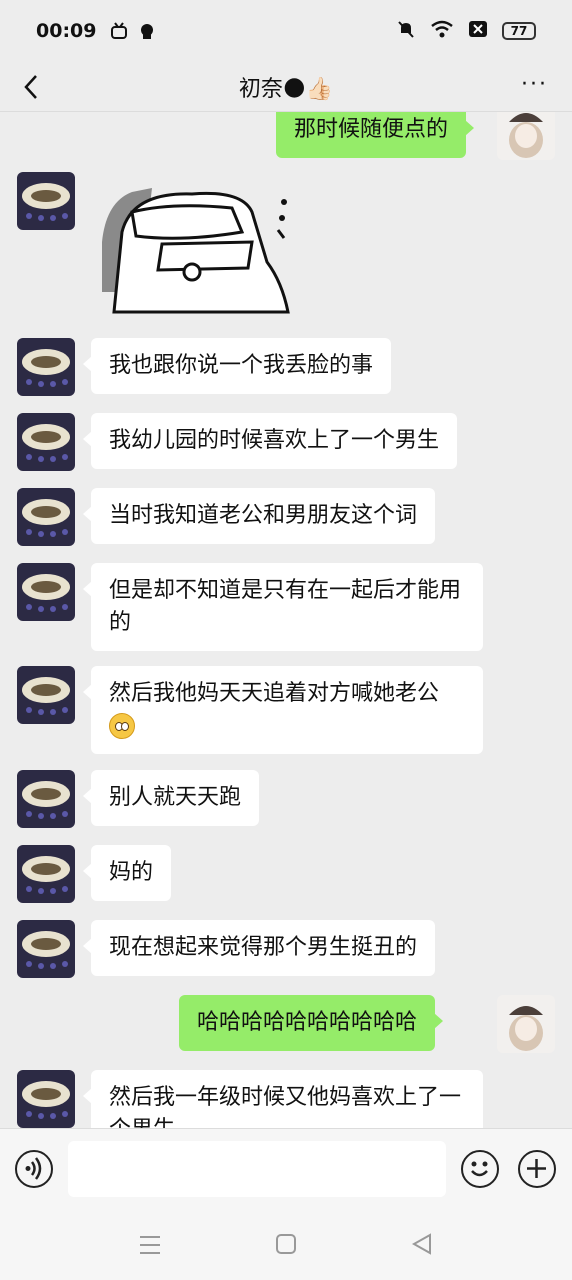  What do you see at coordinates (311, 1023) in the screenshot?
I see `my-message-bubble: 哈哈哈哈哈哈哈哈哈哈` at bounding box center [311, 1023].